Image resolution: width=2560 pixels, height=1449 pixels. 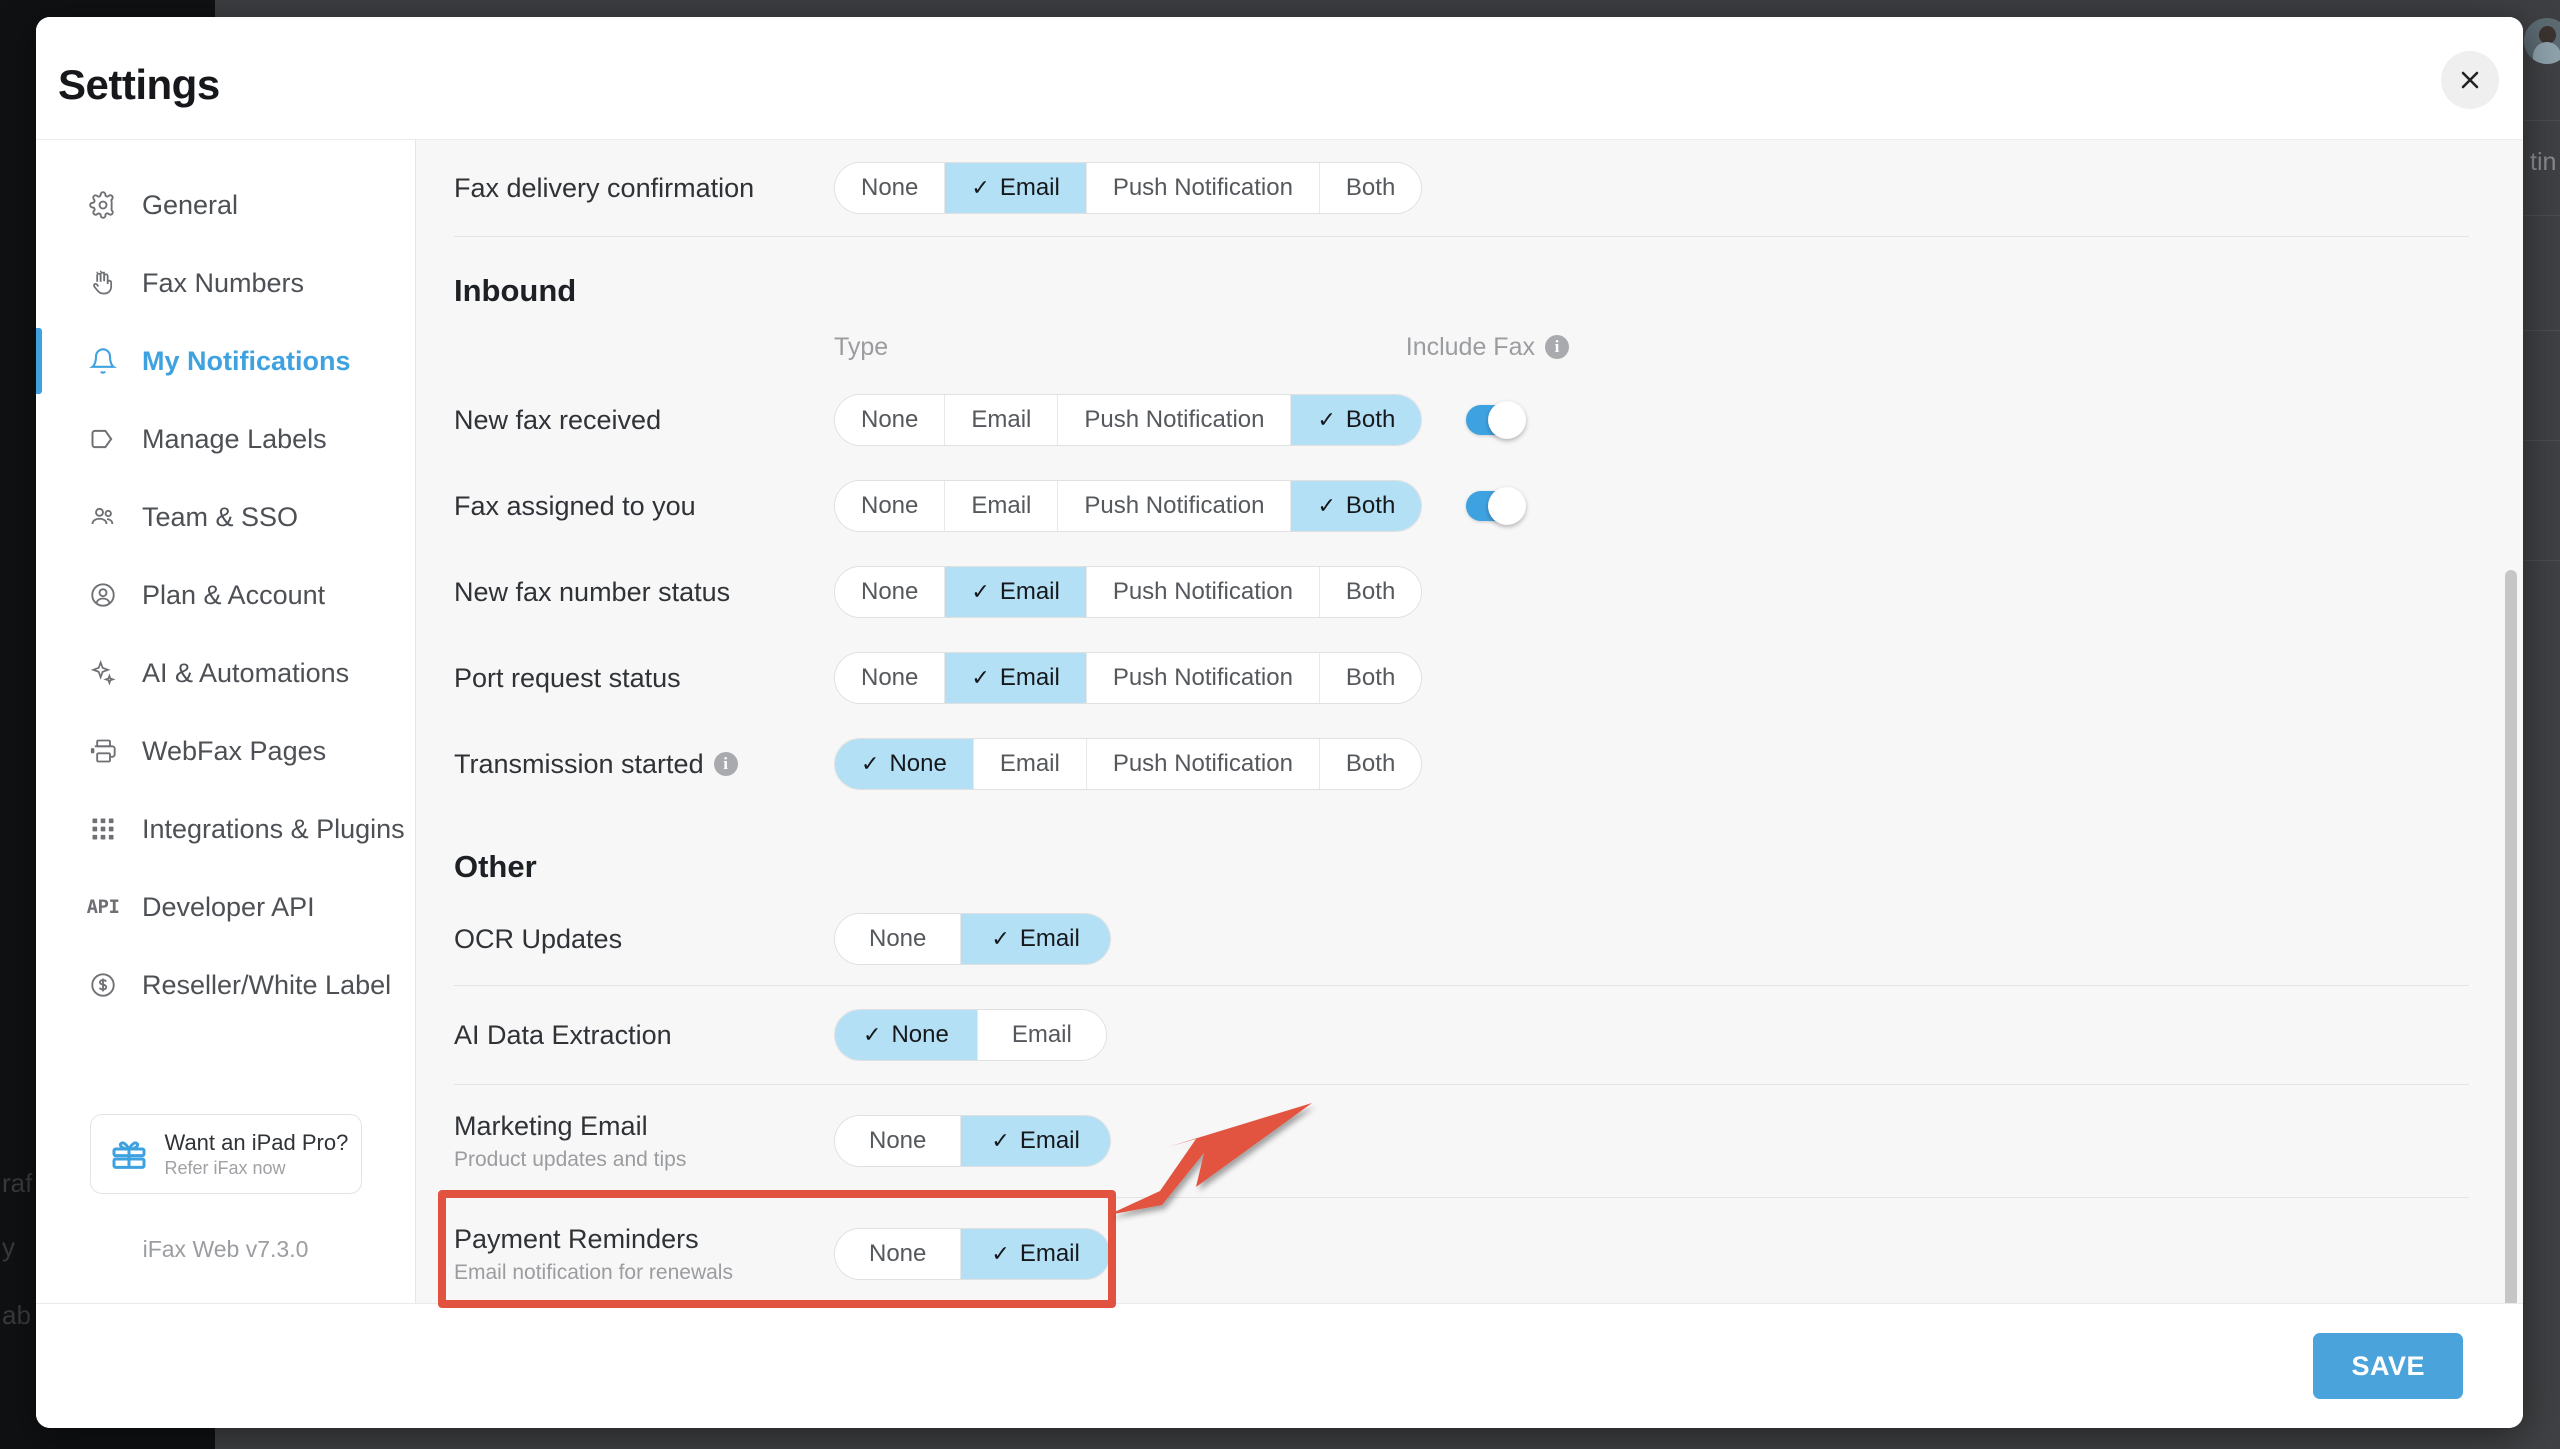 I want to click on row-label: Fax delivery confirmation, so click(x=604, y=187).